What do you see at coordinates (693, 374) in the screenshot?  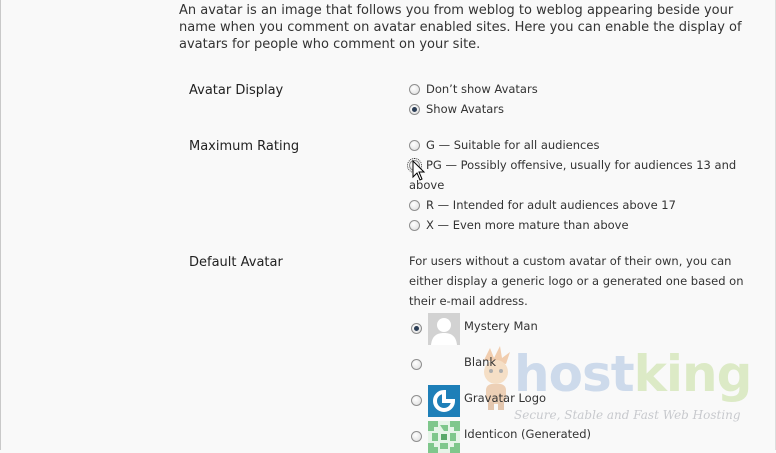 I see `watermark-brand-king: king` at bounding box center [693, 374].